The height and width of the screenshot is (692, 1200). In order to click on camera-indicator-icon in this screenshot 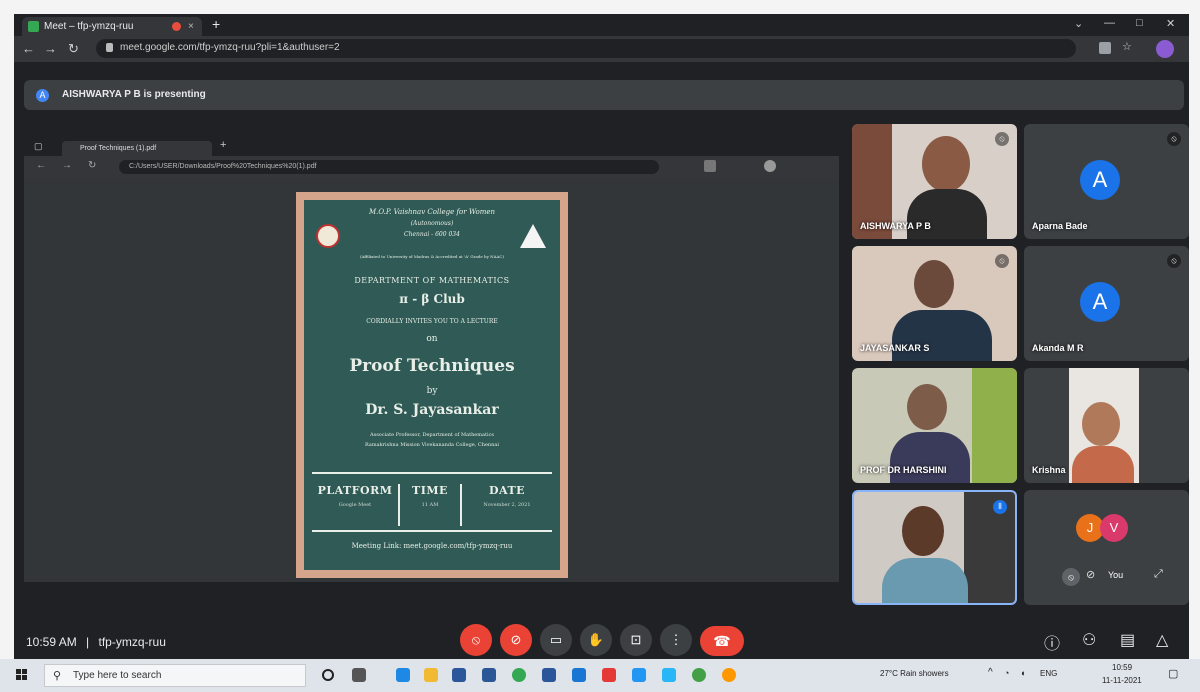, I will do `click(1105, 48)`.